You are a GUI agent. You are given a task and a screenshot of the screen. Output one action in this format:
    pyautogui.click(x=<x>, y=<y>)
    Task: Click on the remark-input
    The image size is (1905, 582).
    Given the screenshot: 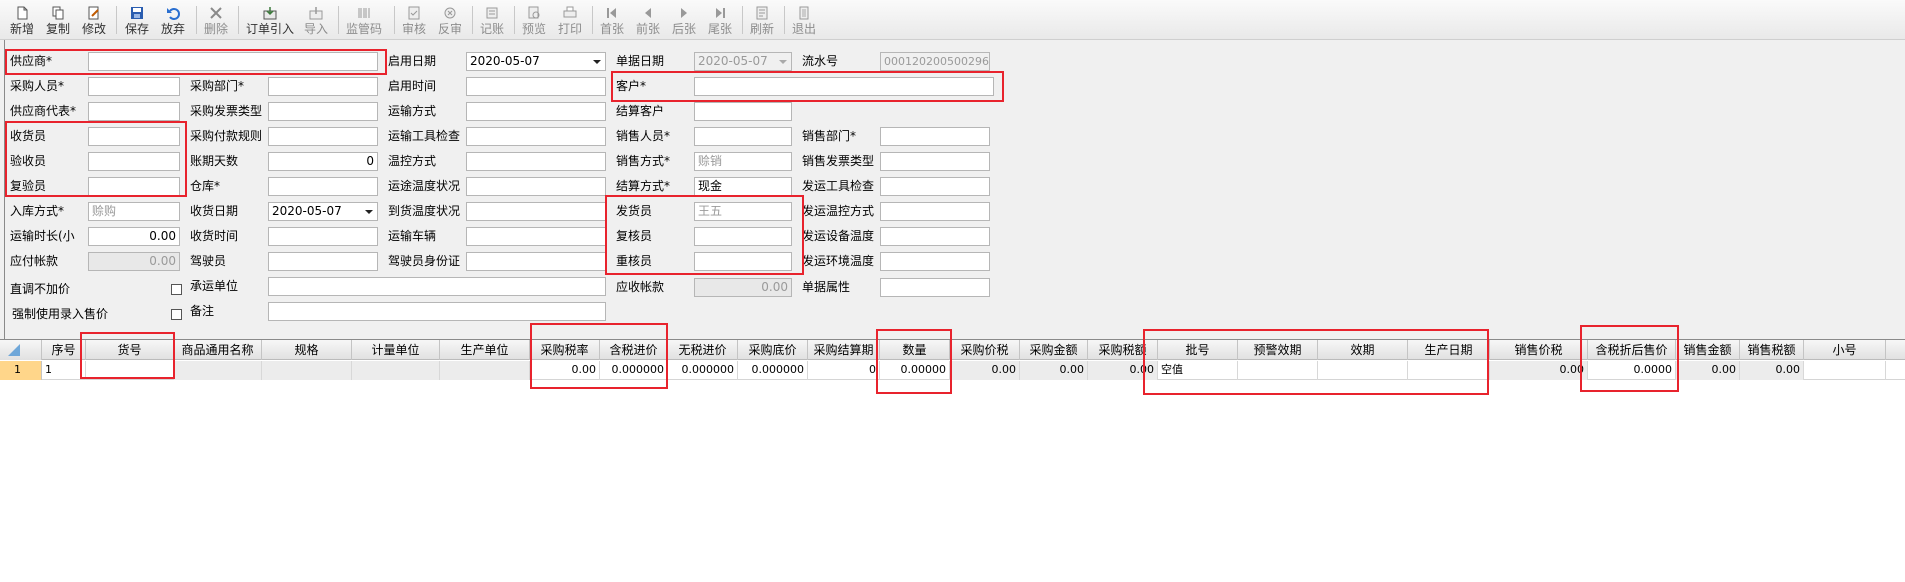 What is the action you would take?
    pyautogui.click(x=437, y=311)
    